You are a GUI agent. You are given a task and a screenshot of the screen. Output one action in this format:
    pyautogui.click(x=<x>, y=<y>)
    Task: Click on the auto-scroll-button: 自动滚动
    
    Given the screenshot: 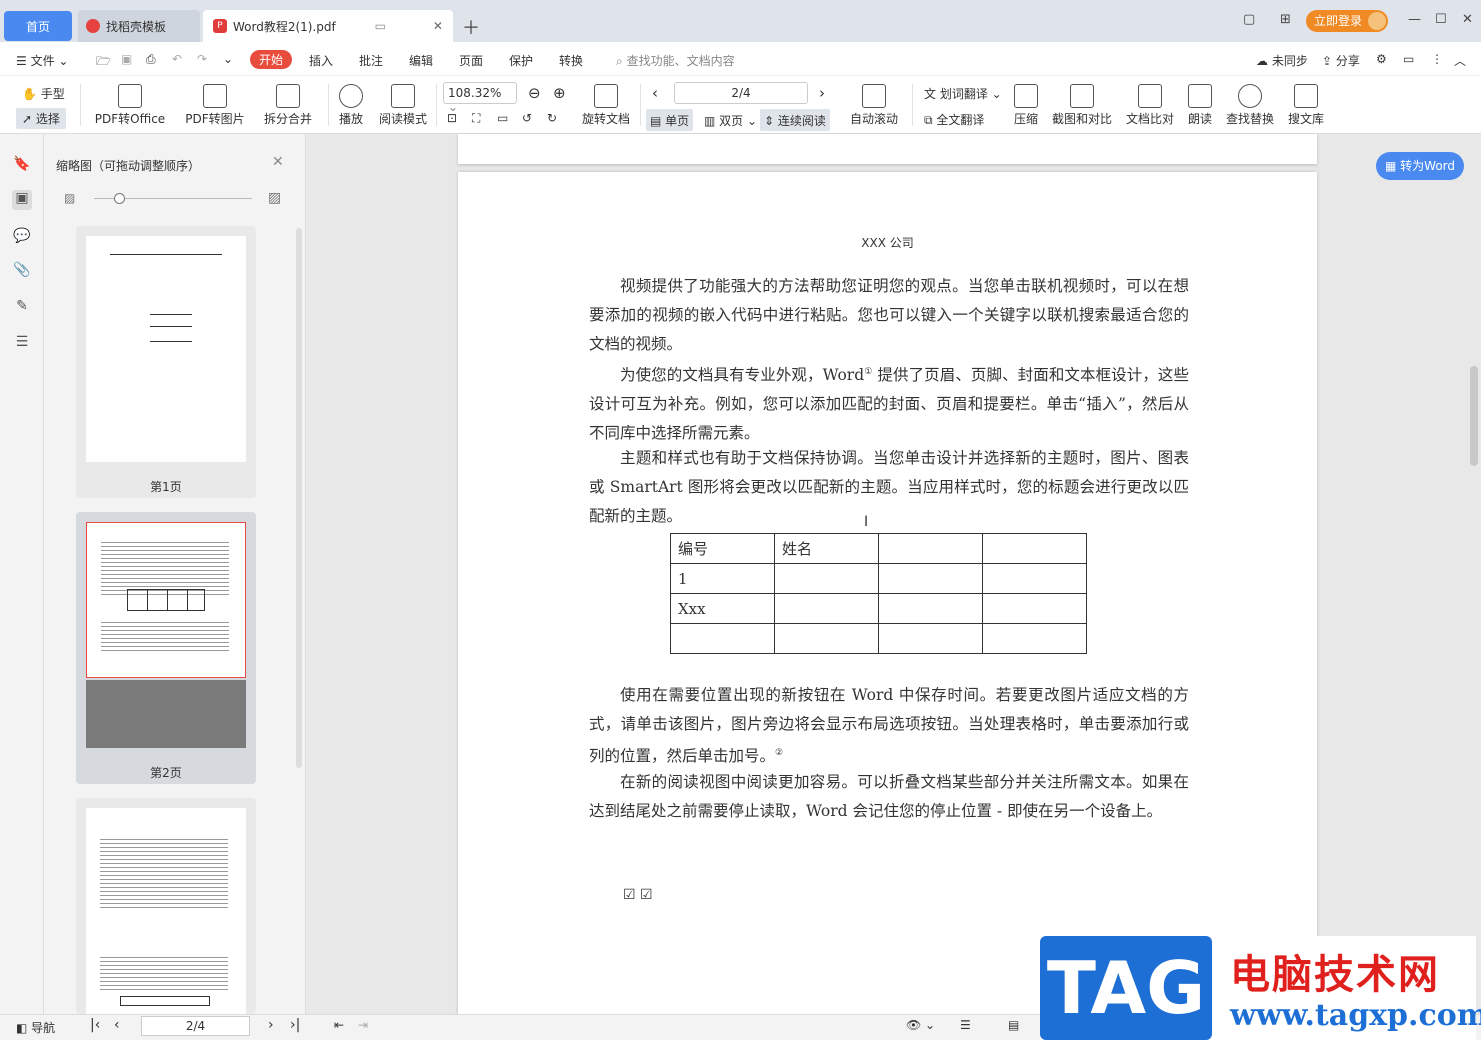 What is the action you would take?
    pyautogui.click(x=874, y=105)
    